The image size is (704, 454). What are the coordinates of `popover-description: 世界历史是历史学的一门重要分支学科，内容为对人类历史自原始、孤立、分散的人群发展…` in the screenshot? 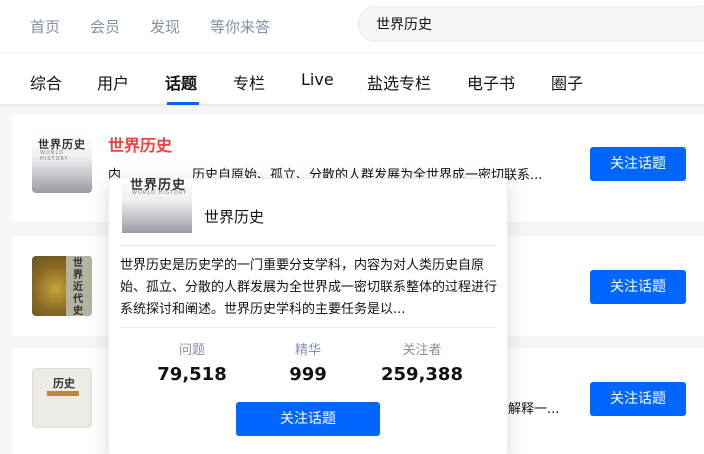 It's located at (309, 287).